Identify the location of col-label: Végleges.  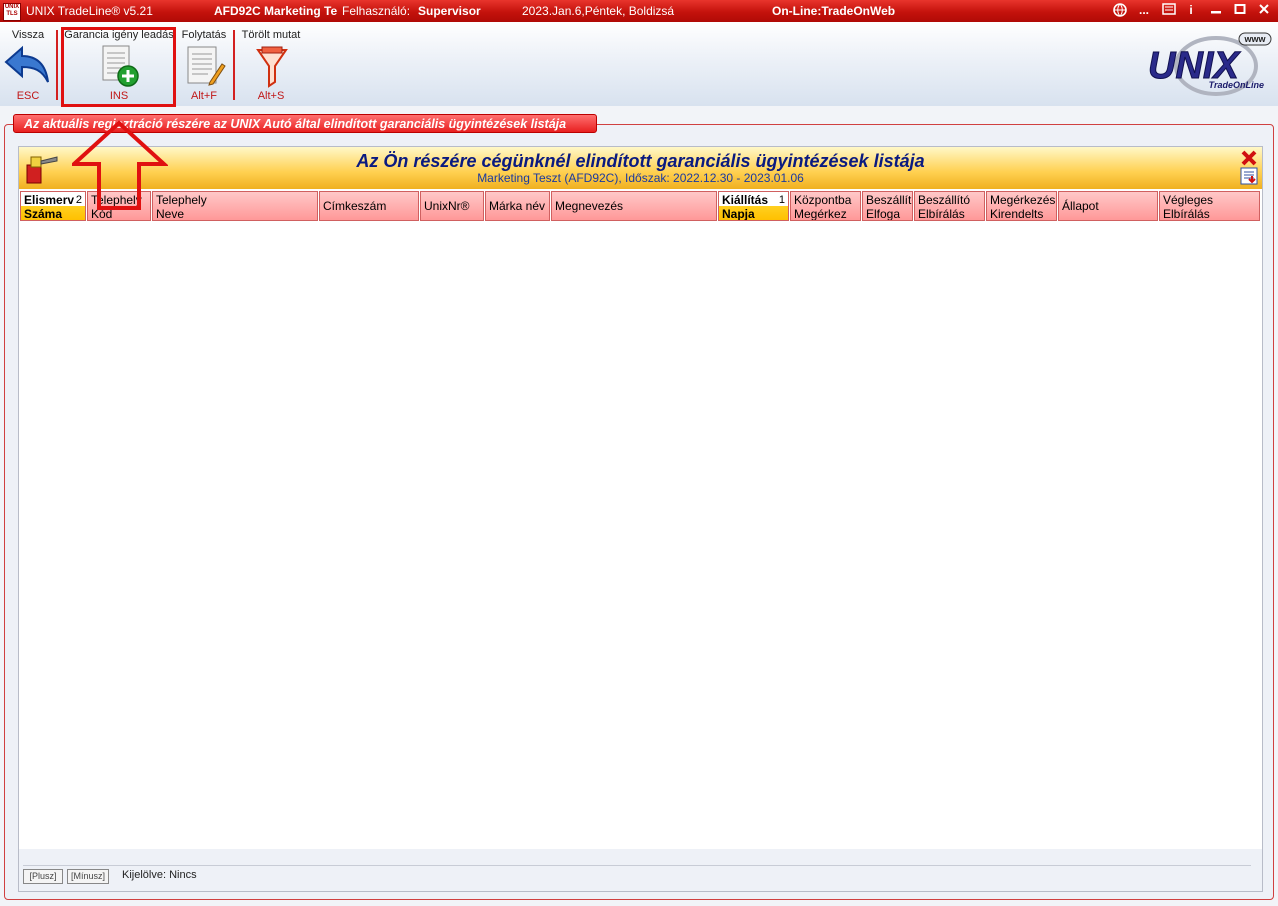
(1188, 200).